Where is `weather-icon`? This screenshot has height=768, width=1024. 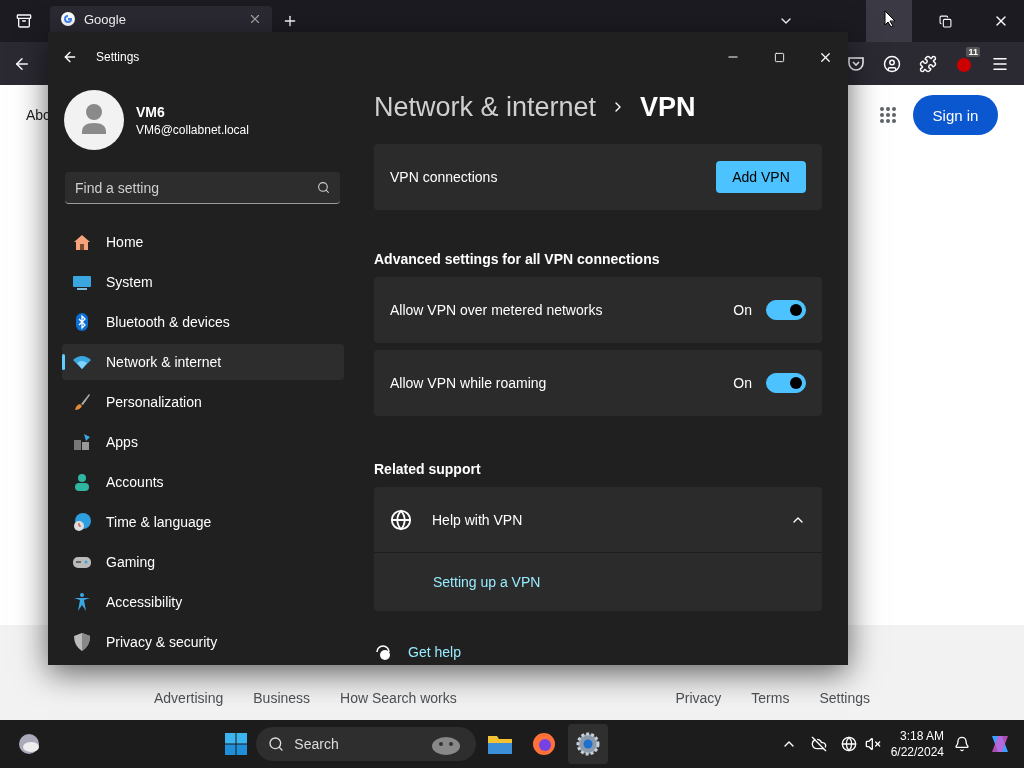 weather-icon is located at coordinates (29, 744).